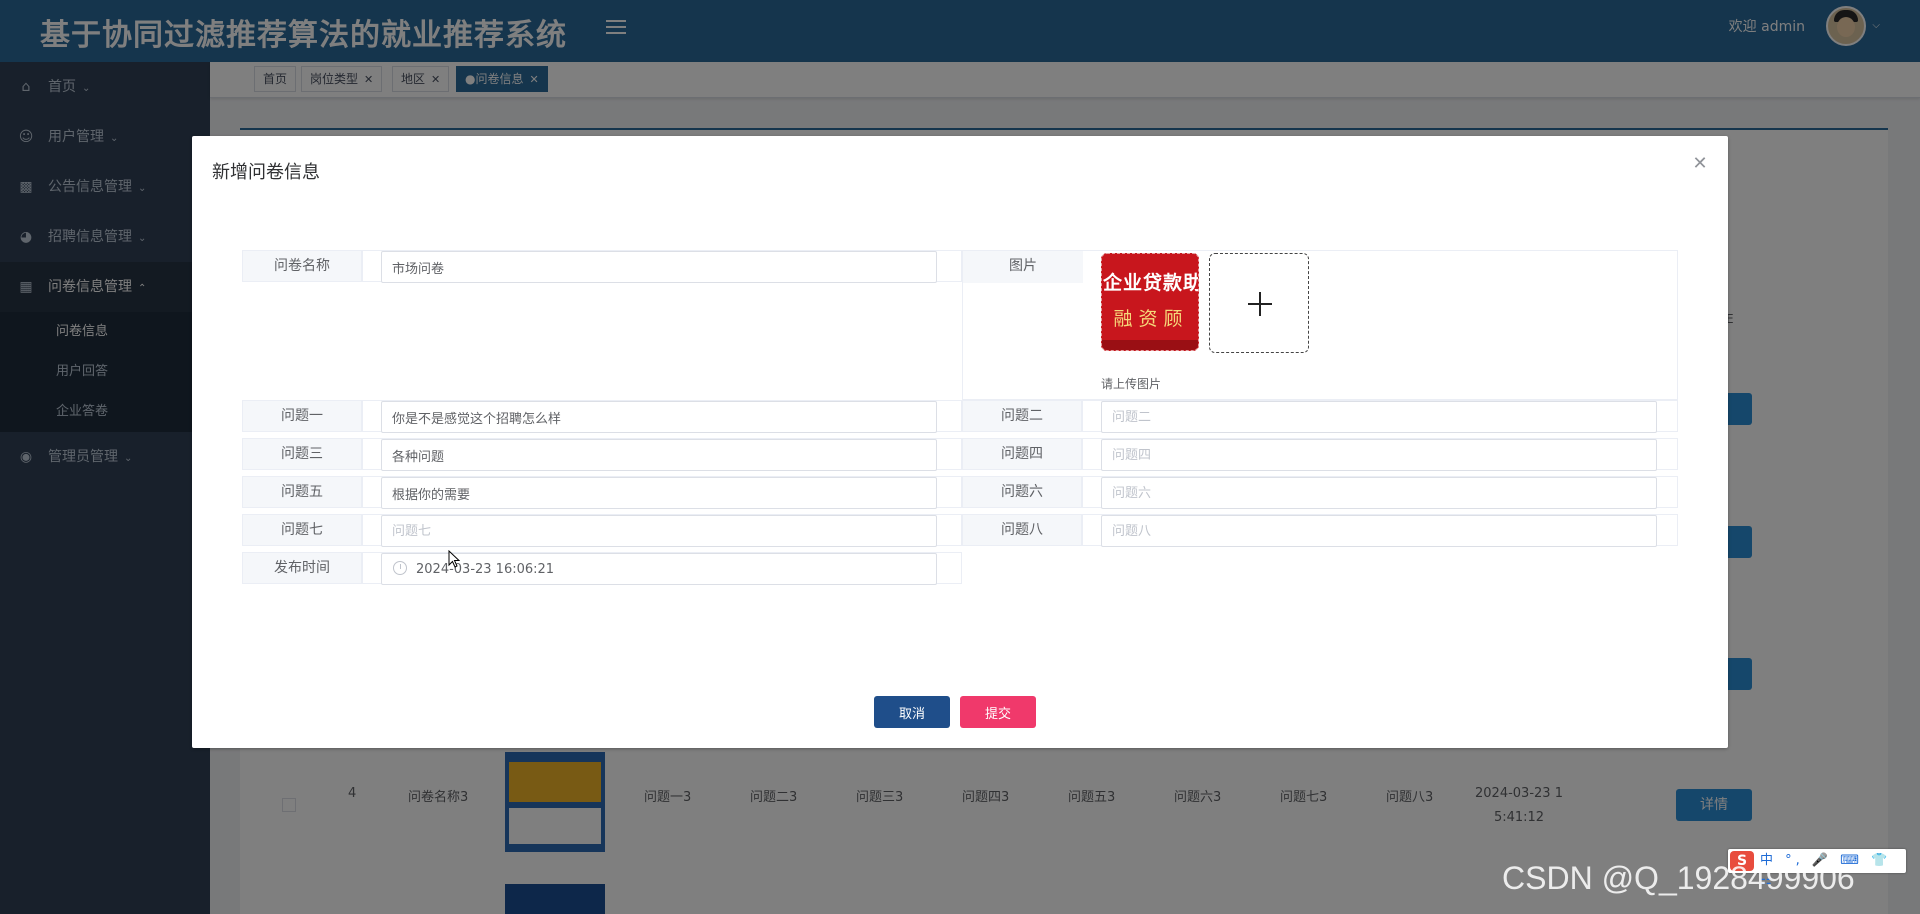 The height and width of the screenshot is (914, 1920). What do you see at coordinates (302, 530) in the screenshot?
I see `field-label-q7: 问题七` at bounding box center [302, 530].